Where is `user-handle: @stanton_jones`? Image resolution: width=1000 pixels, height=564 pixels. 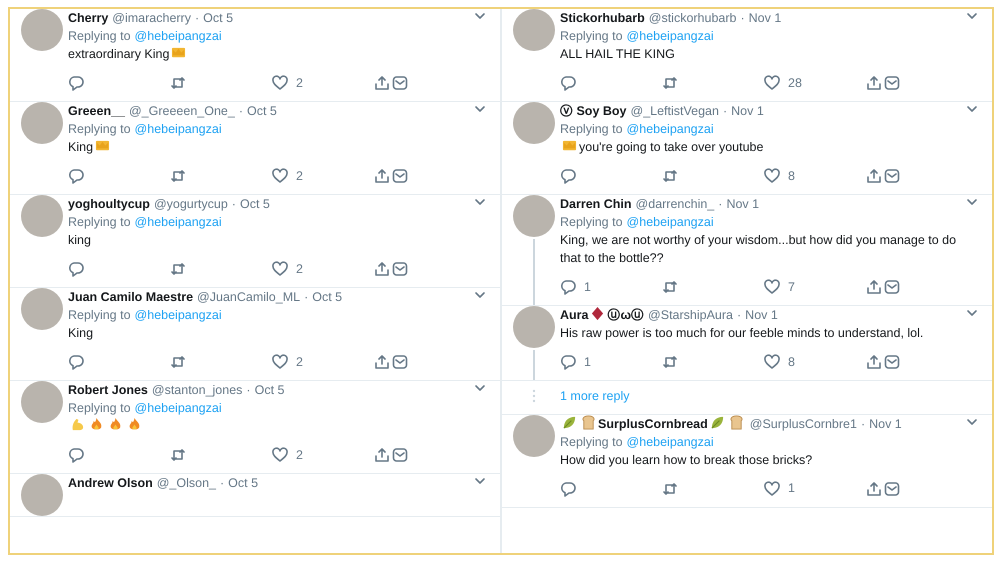 user-handle: @stanton_jones is located at coordinates (197, 390).